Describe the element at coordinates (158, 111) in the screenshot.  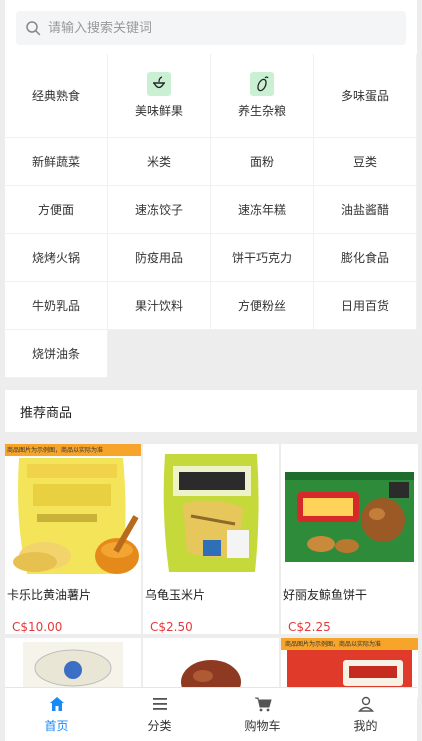
I see `category-label: 美味鲜果` at that location.